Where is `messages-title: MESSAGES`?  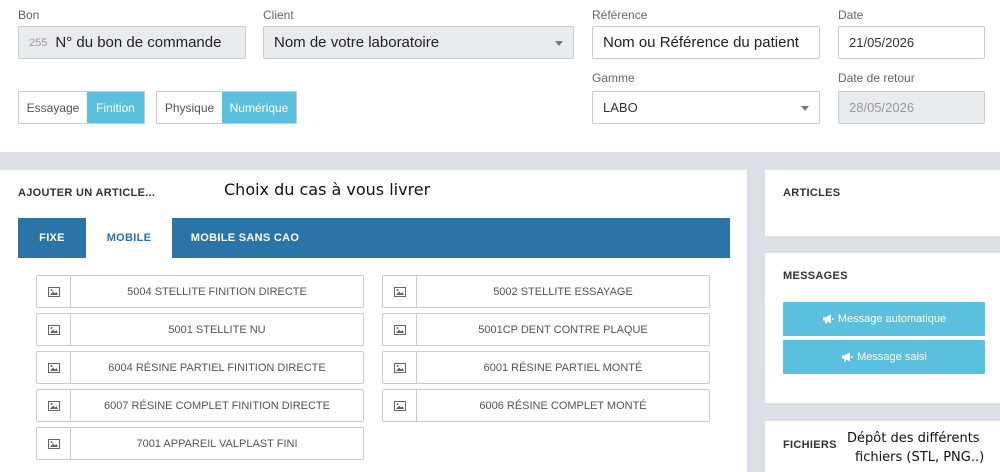 messages-title: MESSAGES is located at coordinates (815, 276).